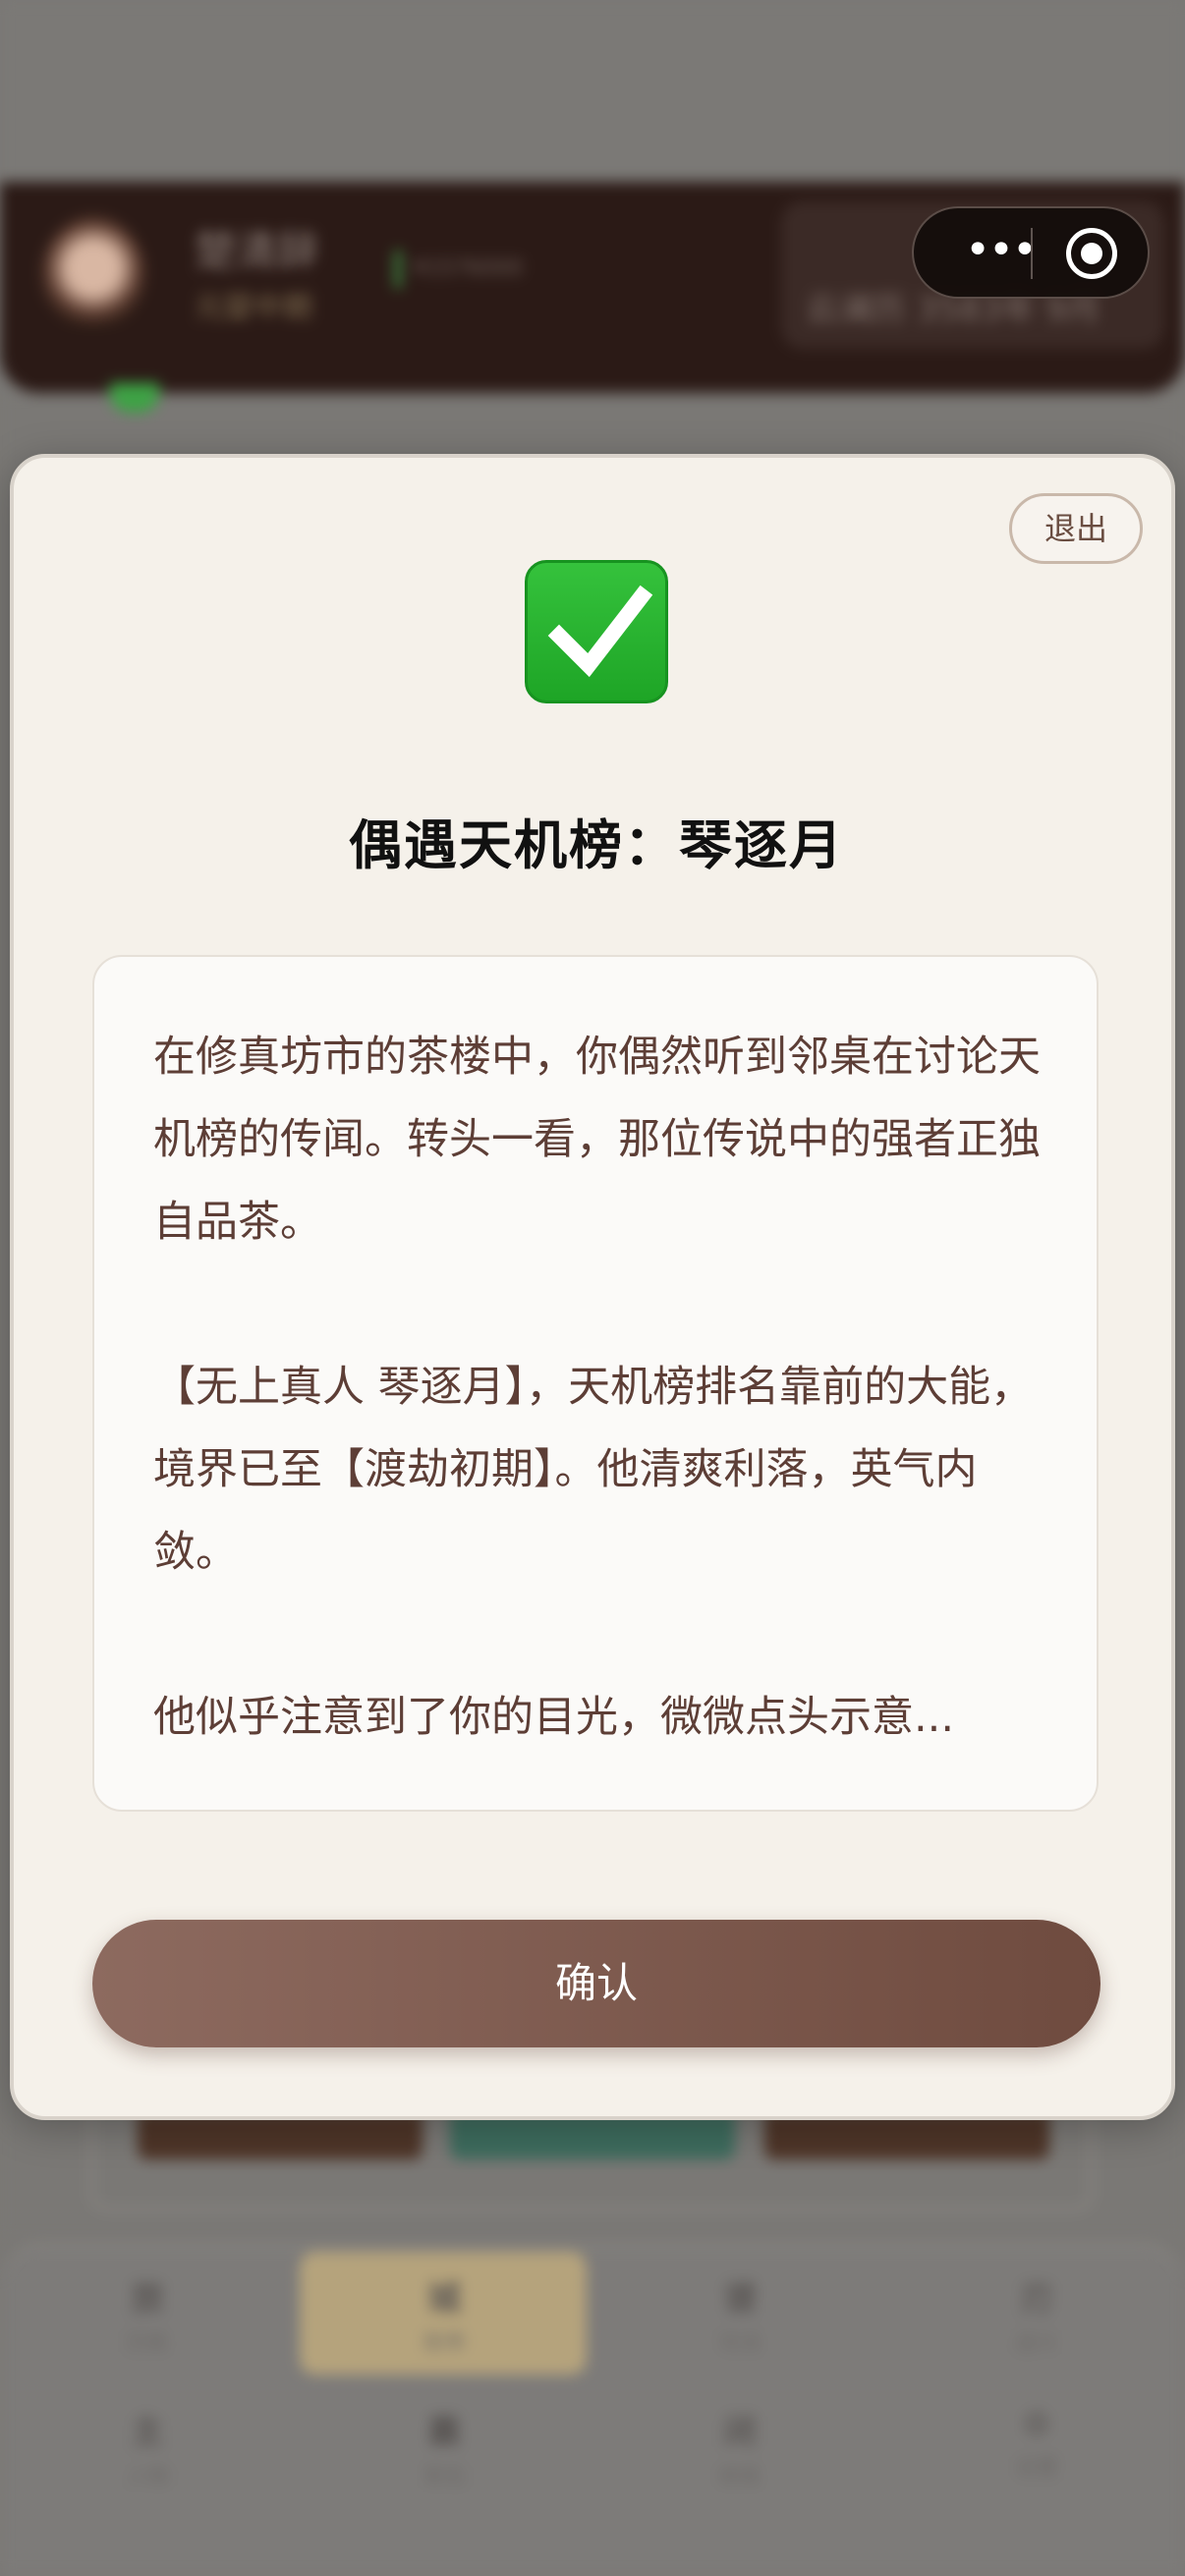 The image size is (1185, 2576). Describe the element at coordinates (596, 631) in the screenshot. I see `check-mark-icon` at that location.